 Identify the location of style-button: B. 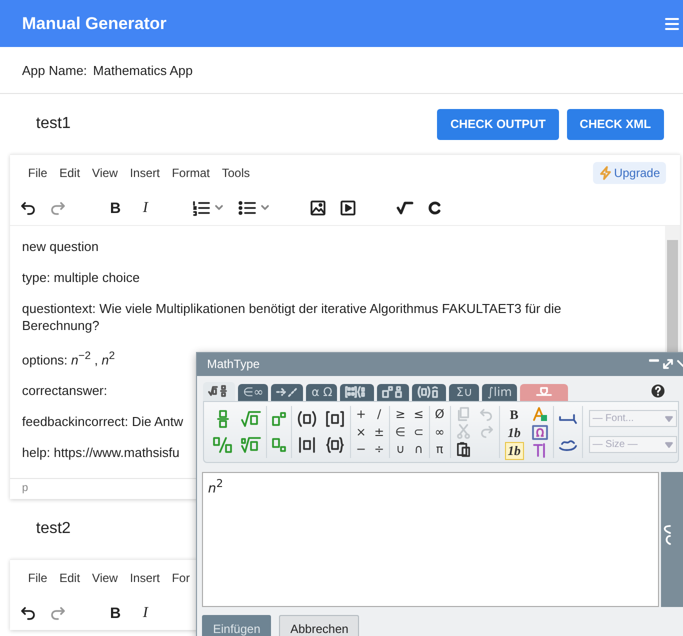
(514, 415).